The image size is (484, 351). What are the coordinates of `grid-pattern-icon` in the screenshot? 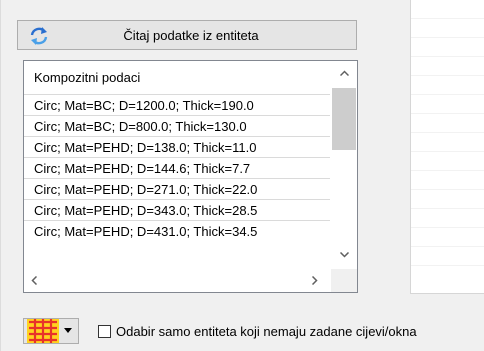 It's located at (43, 331).